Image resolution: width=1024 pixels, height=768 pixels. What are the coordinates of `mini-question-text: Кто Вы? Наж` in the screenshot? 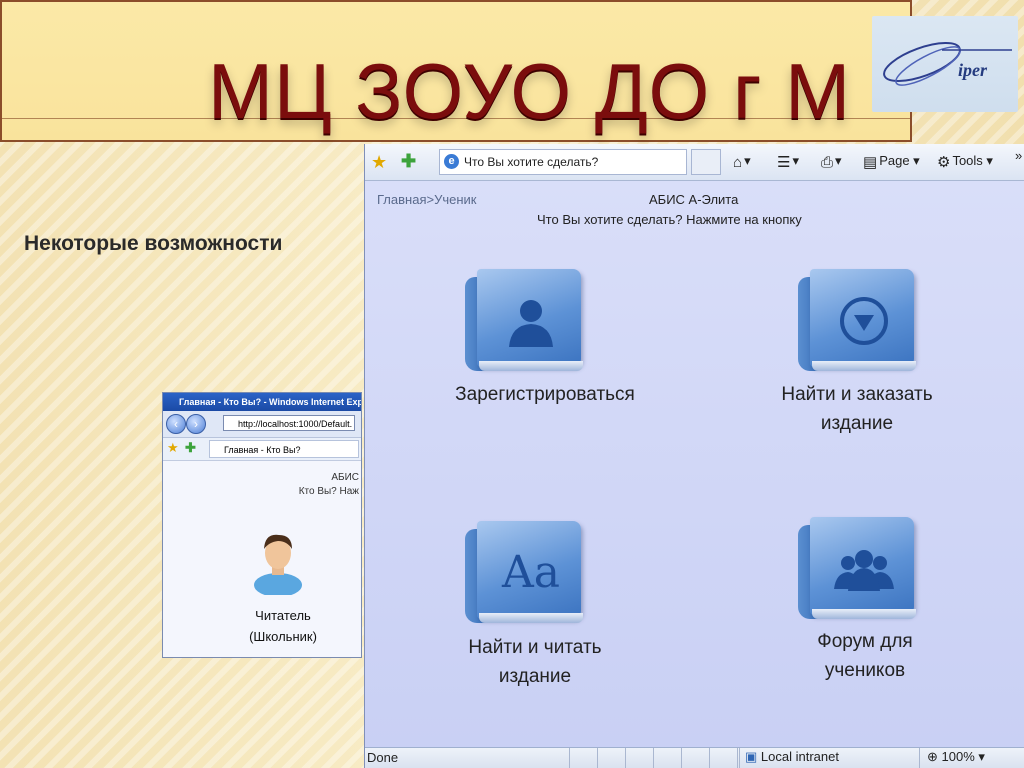 It's located at (328, 491).